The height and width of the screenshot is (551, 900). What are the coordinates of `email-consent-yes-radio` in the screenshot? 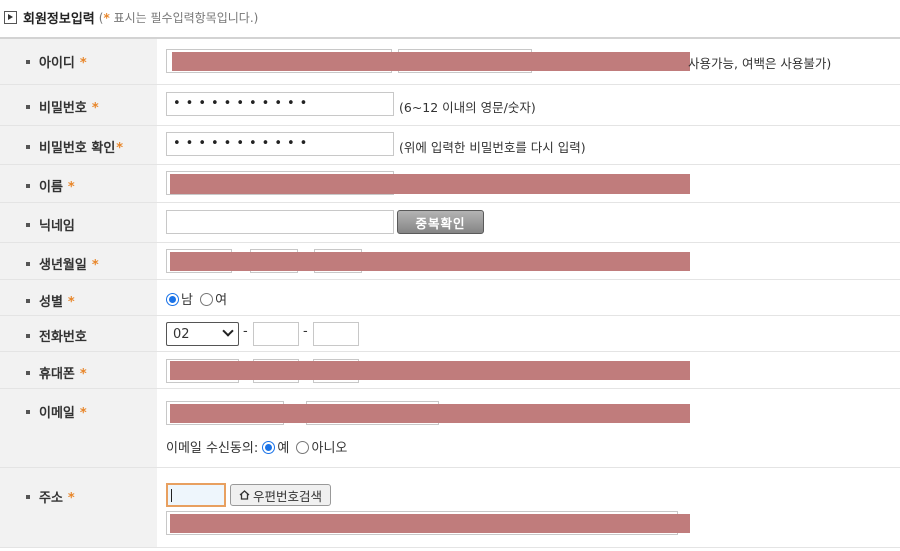 It's located at (269, 447).